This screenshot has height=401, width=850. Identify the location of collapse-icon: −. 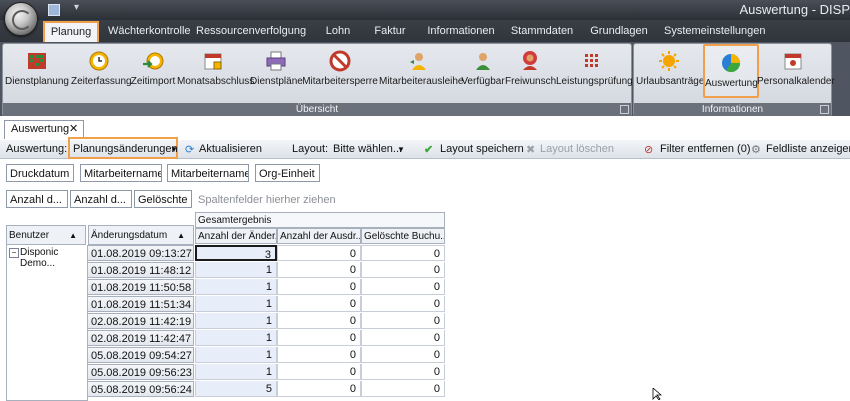
(14, 253).